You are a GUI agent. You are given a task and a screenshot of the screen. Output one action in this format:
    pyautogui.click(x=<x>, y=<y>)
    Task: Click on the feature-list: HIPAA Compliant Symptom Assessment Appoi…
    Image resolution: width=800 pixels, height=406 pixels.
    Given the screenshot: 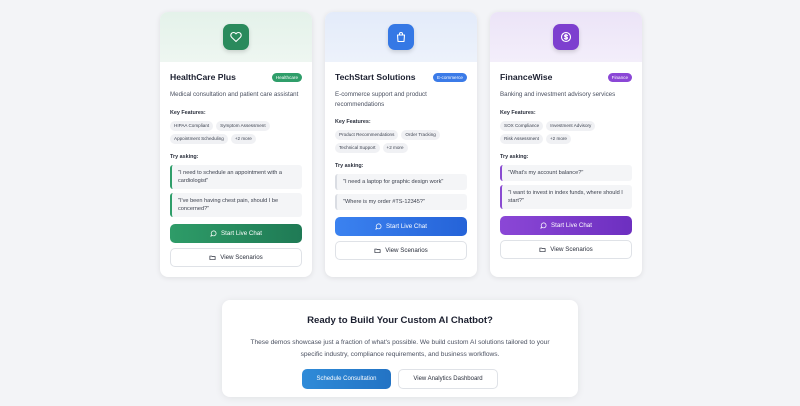 What is the action you would take?
    pyautogui.click(x=236, y=132)
    